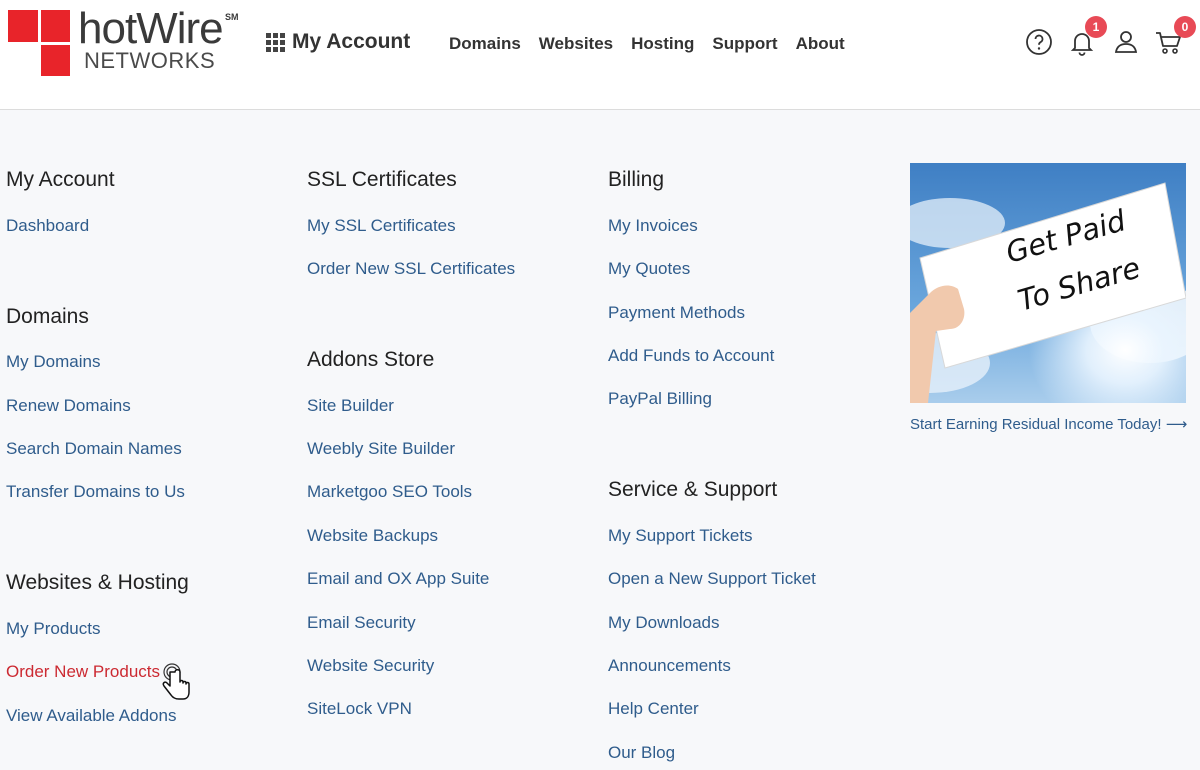 This screenshot has height=770, width=1200. I want to click on main-nav: Domains Websites Hosting Support About, so click(647, 44).